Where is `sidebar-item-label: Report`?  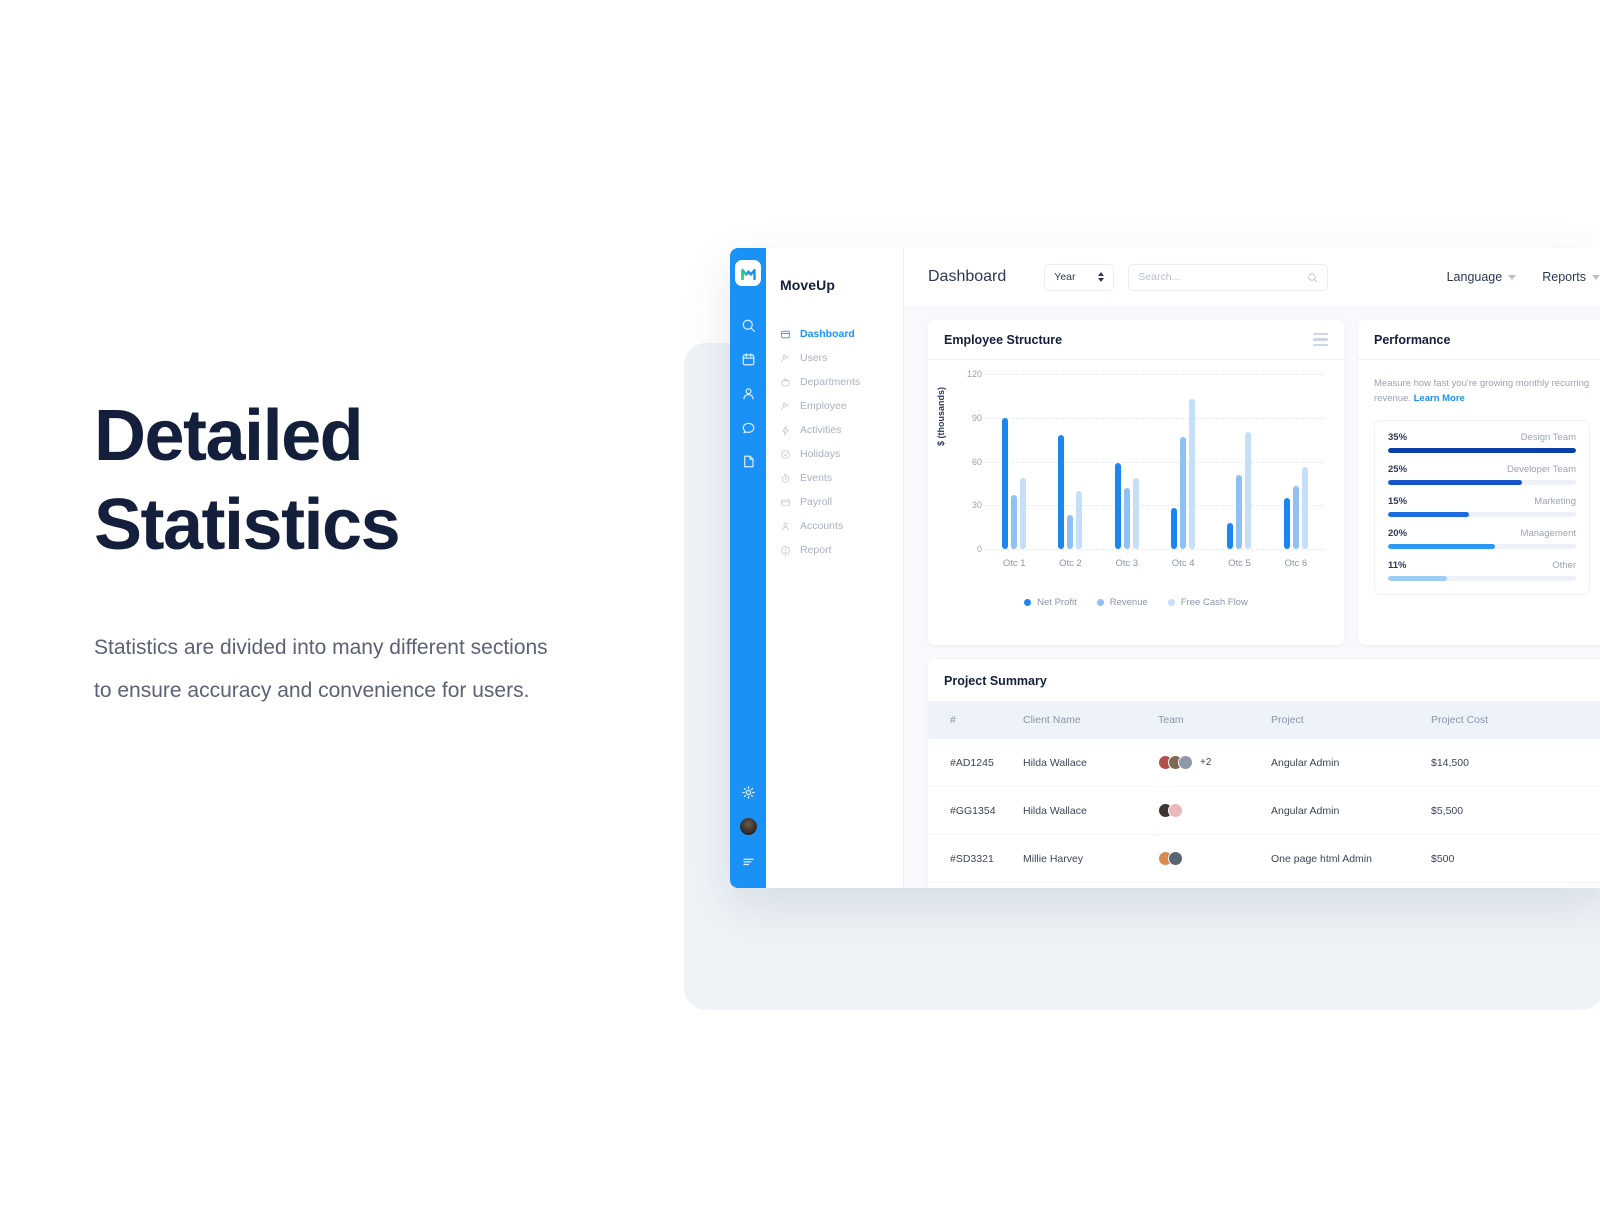
sidebar-item-label: Report is located at coordinates (816, 550).